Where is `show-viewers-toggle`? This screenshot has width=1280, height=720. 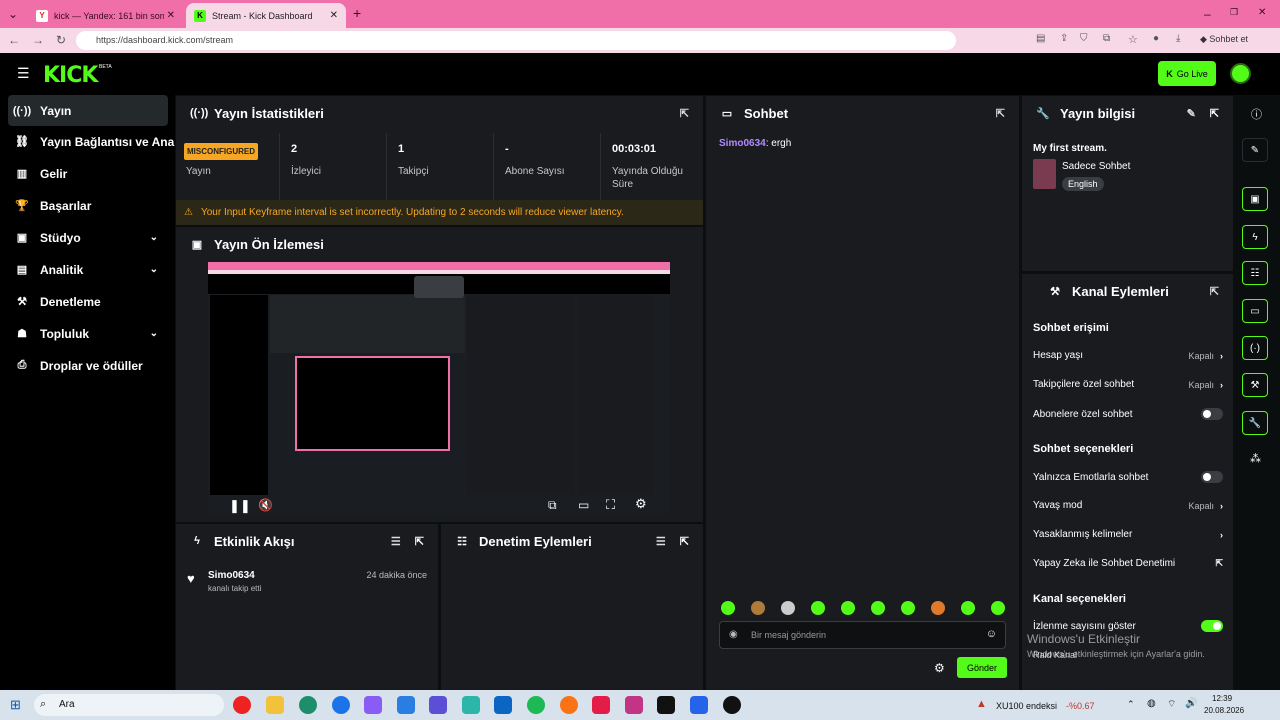 show-viewers-toggle is located at coordinates (1212, 626).